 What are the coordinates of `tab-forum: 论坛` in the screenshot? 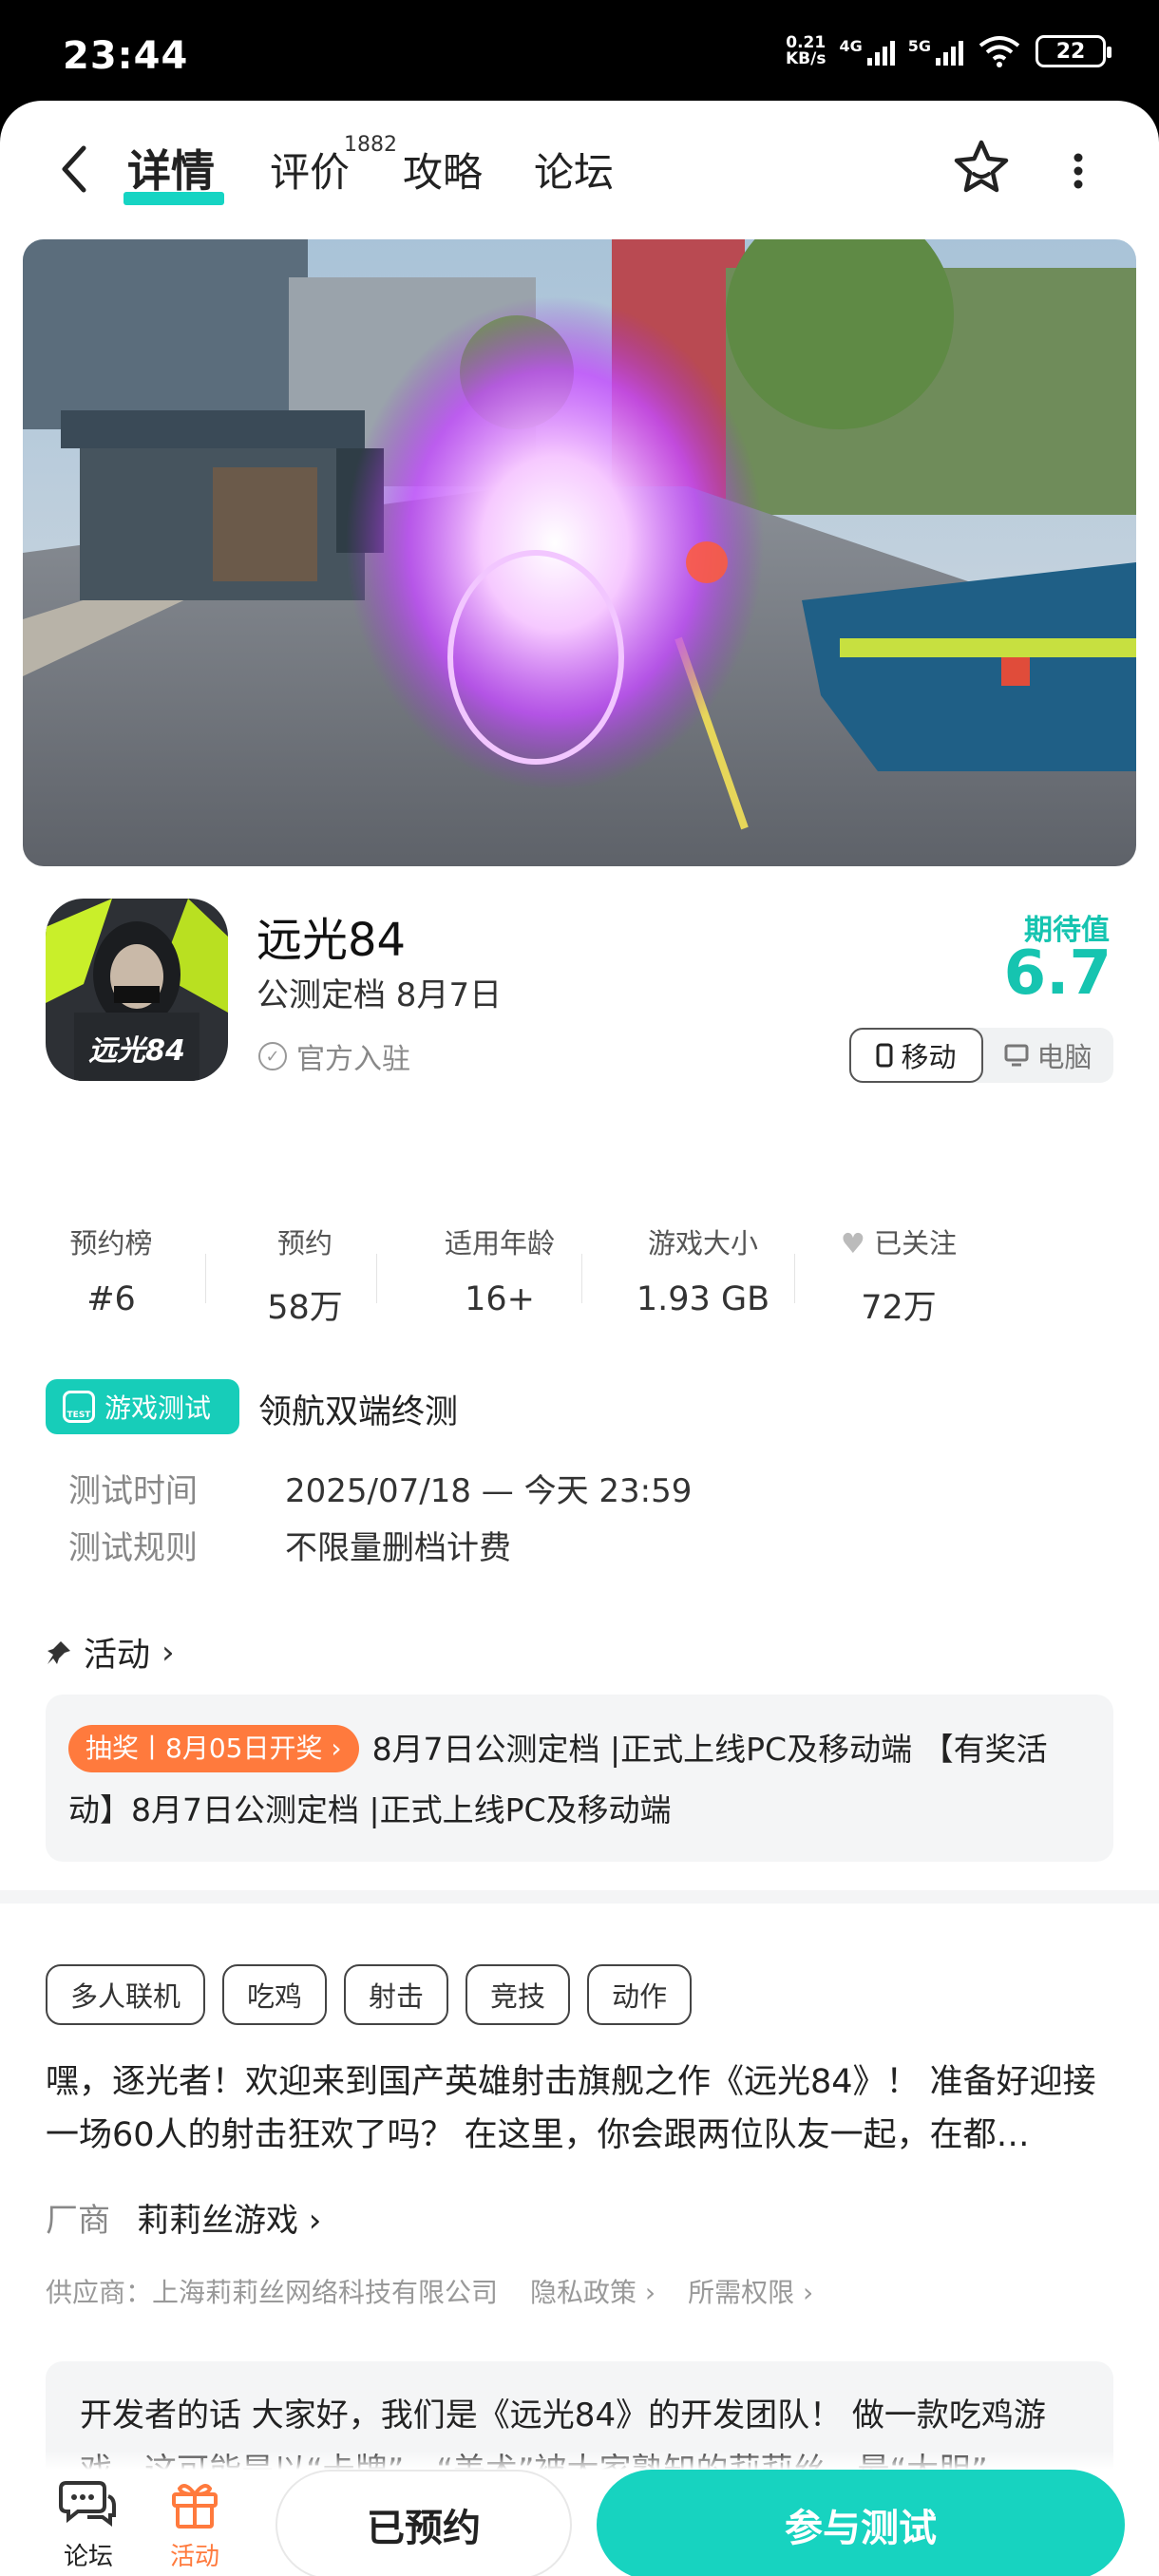 It's located at (574, 170).